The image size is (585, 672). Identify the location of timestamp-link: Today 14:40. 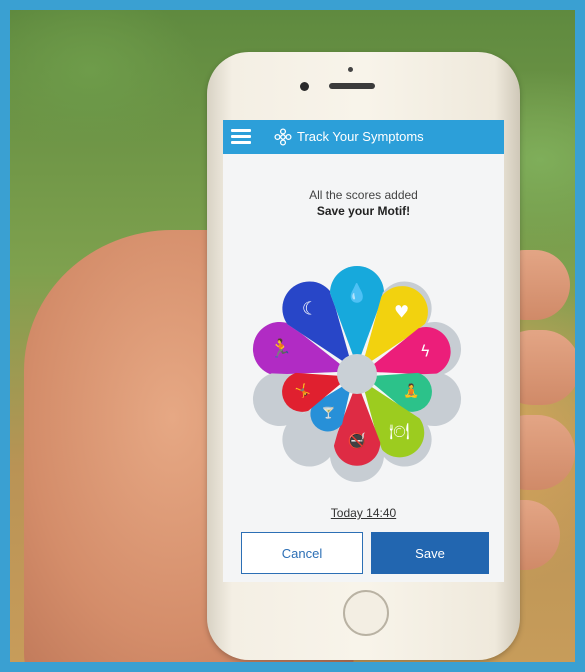
(363, 513).